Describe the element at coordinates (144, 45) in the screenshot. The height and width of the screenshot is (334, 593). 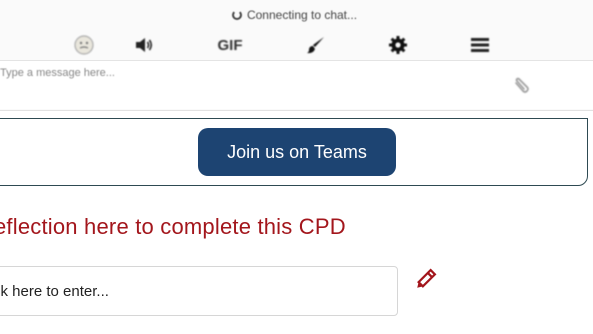
I see `speaker-icon` at that location.